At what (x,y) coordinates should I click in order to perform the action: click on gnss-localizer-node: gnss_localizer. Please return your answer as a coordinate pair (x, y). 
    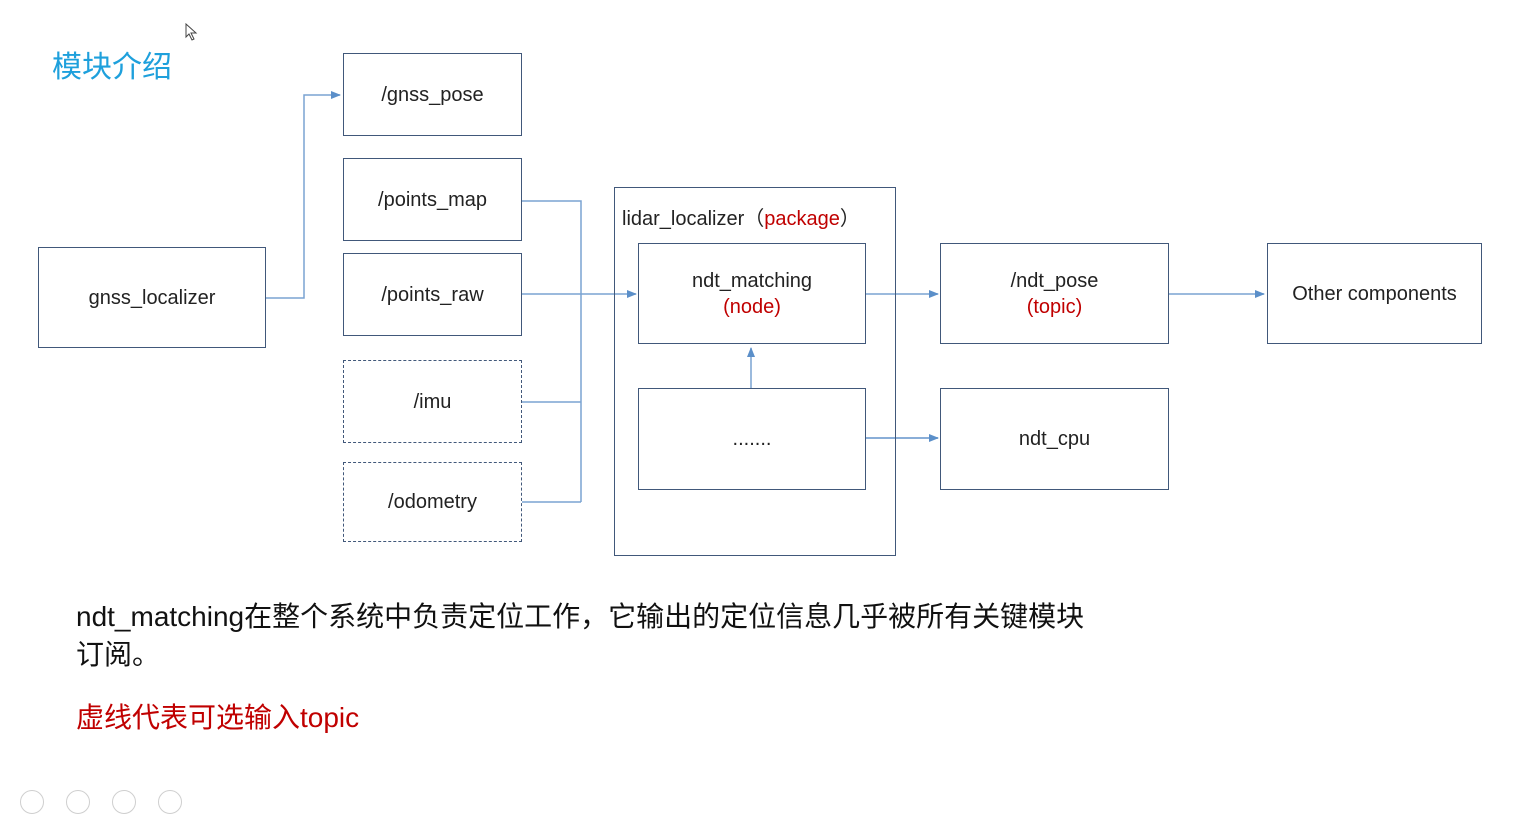
    Looking at the image, I should click on (152, 297).